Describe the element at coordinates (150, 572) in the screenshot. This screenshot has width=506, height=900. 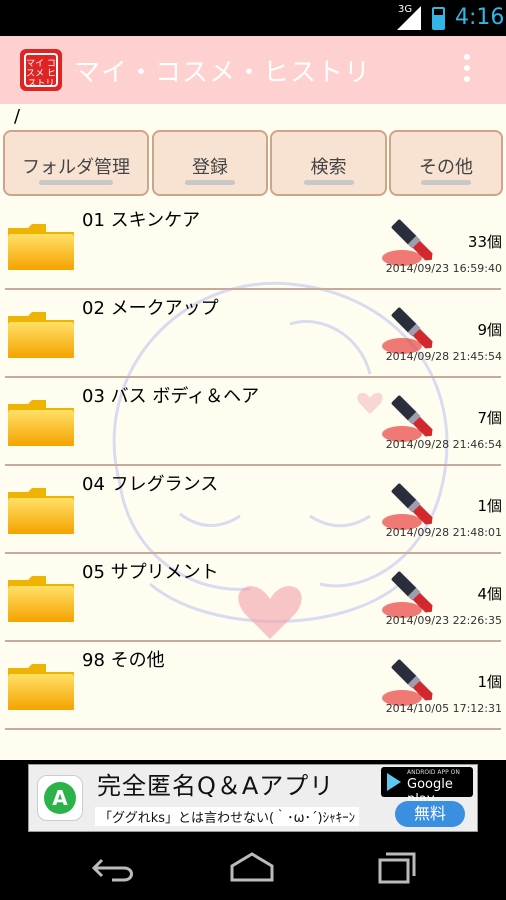
I see `folder-name: 05 サプリメント` at that location.